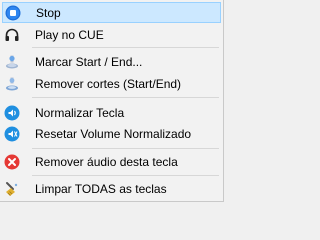 Image resolution: width=320 pixels, height=240 pixels. I want to click on normalize-icon, so click(12, 113).